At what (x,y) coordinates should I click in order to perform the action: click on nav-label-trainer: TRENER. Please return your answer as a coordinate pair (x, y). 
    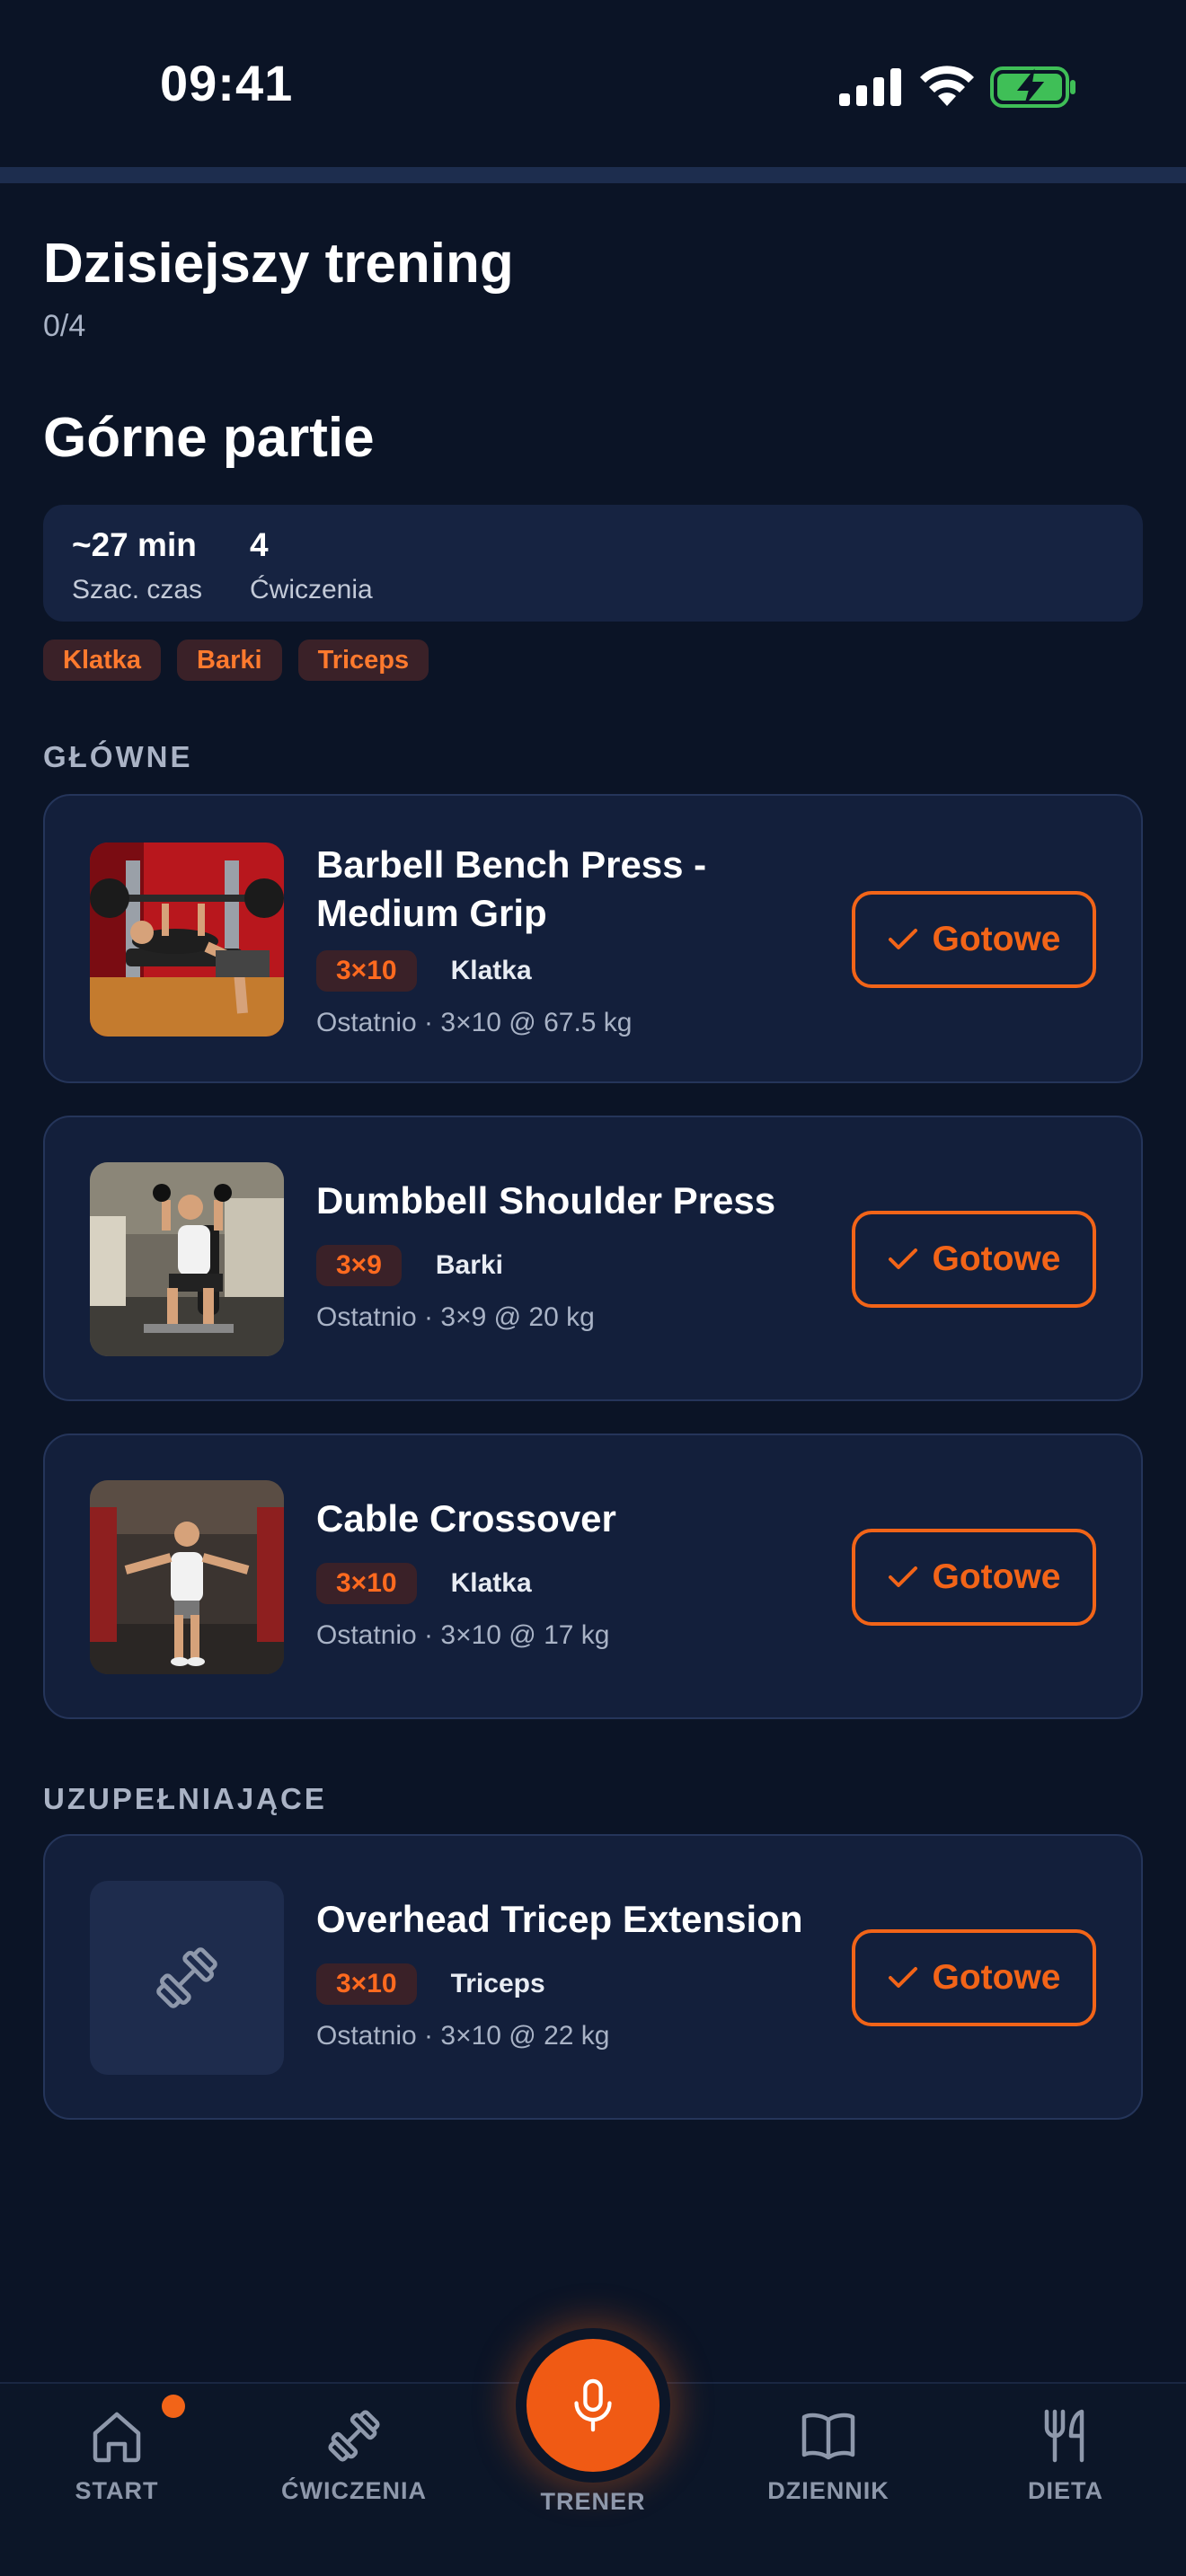
    Looking at the image, I should click on (593, 2501).